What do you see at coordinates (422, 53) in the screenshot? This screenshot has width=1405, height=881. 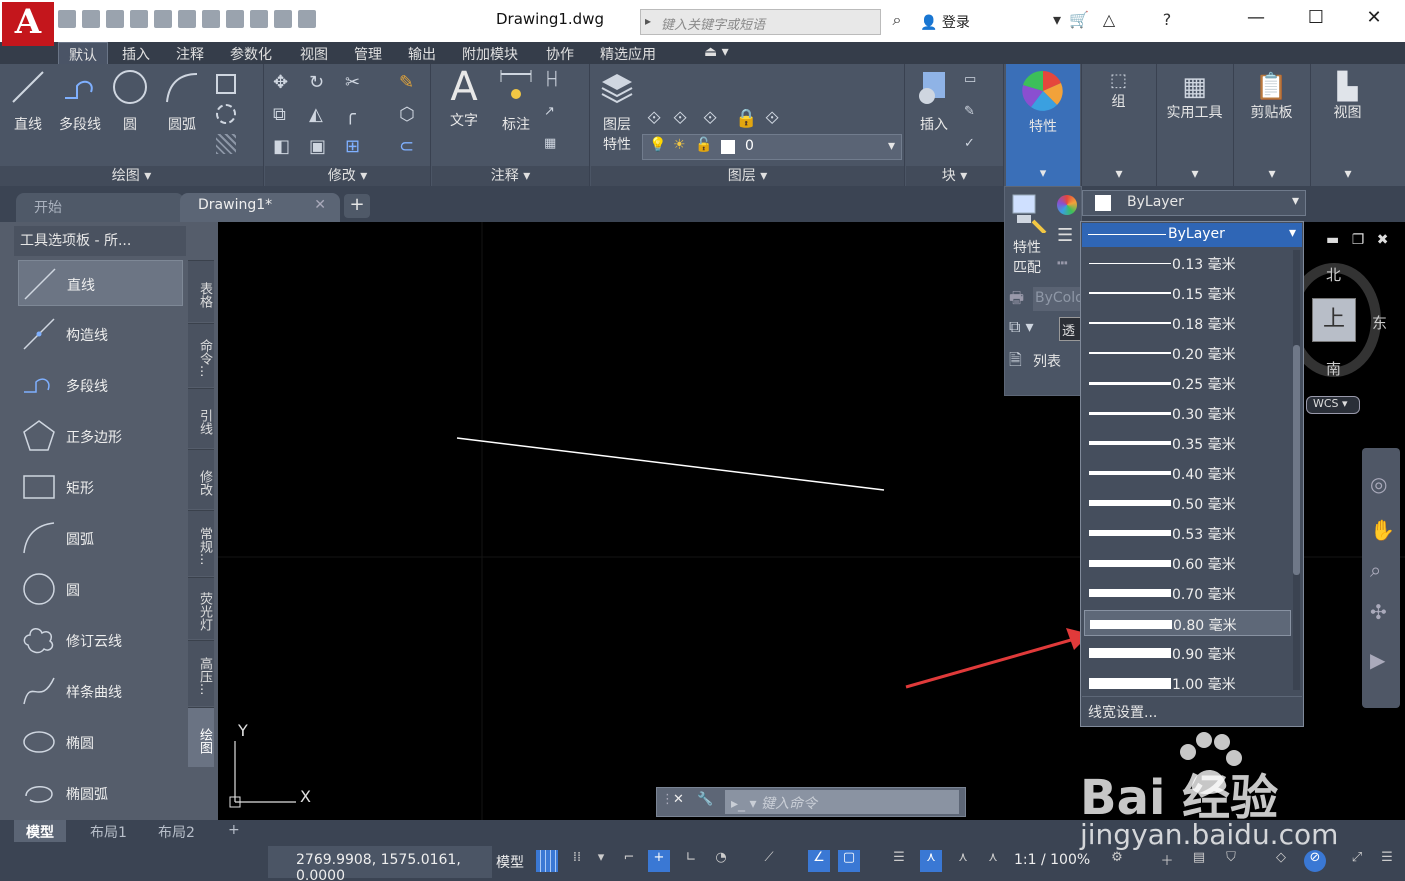 I see `tab-output: 输出` at bounding box center [422, 53].